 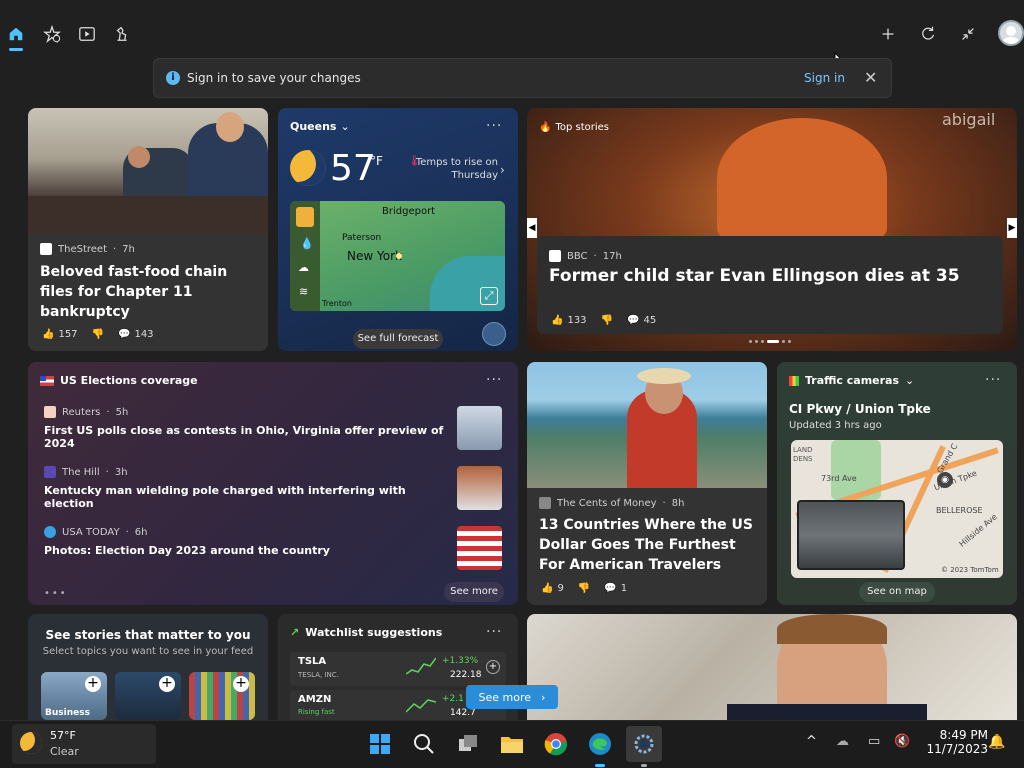 What do you see at coordinates (489, 296) in the screenshot?
I see `expand-icon: ⤢` at bounding box center [489, 296].